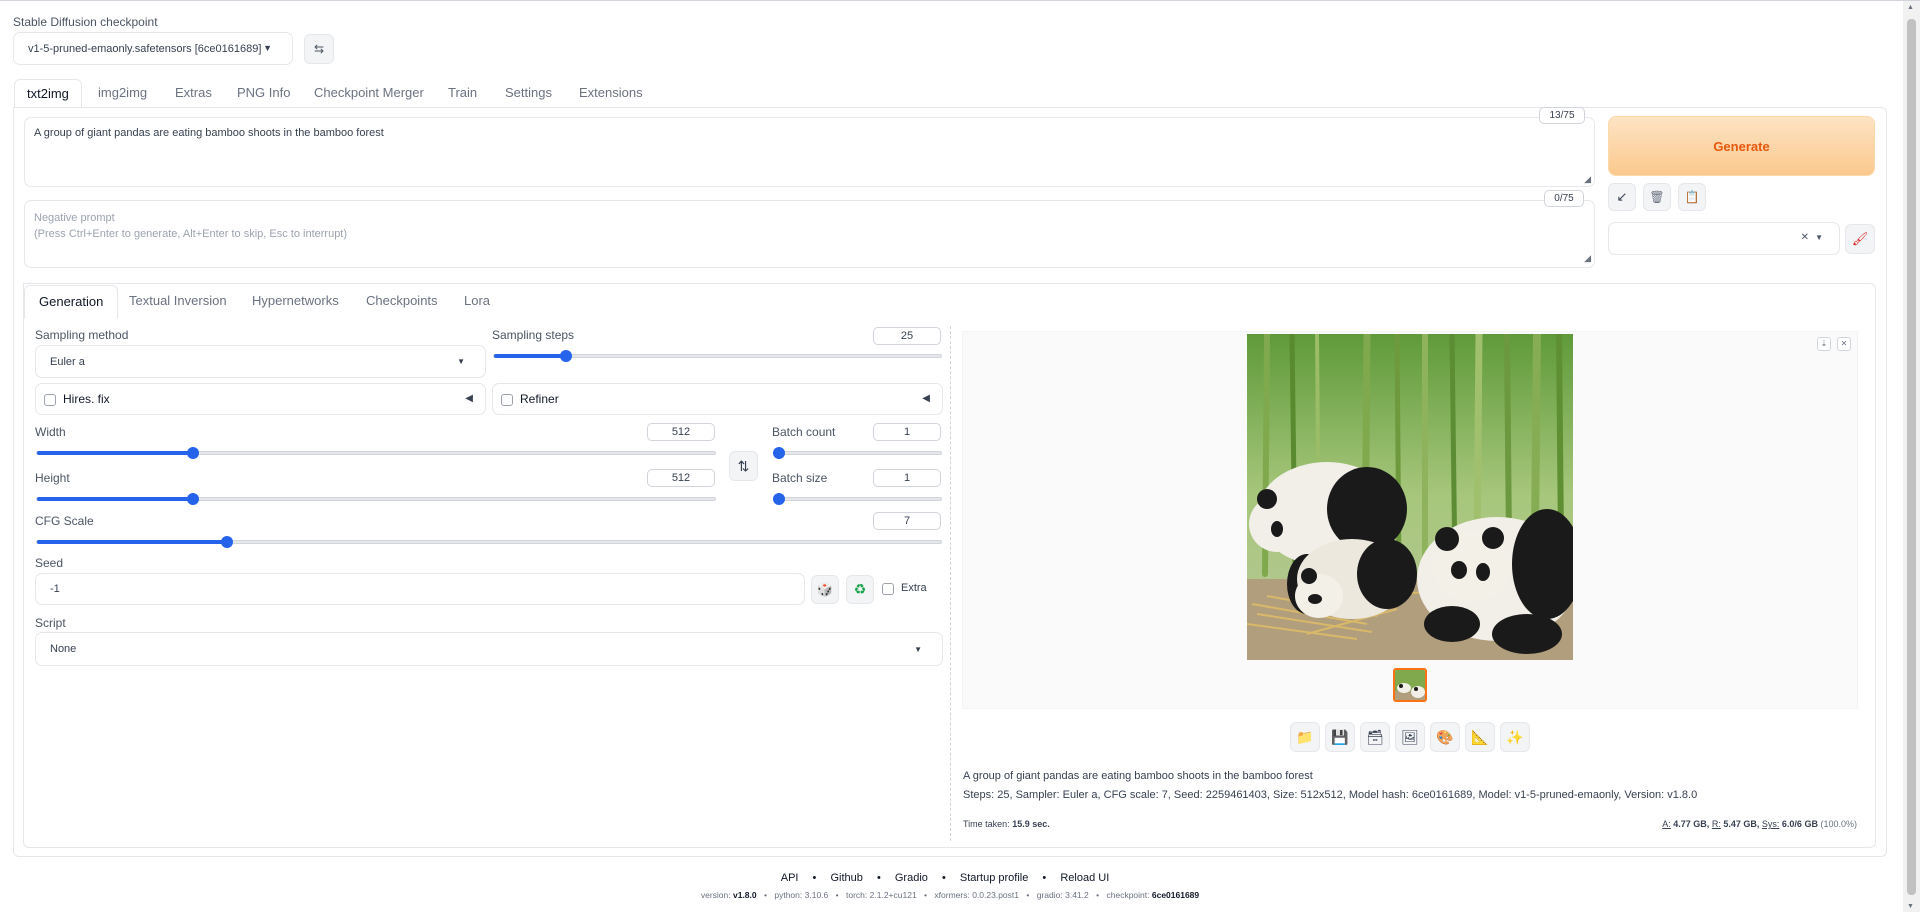 This screenshot has width=1920, height=912. I want to click on image-icon: 🖼, so click(1410, 736).